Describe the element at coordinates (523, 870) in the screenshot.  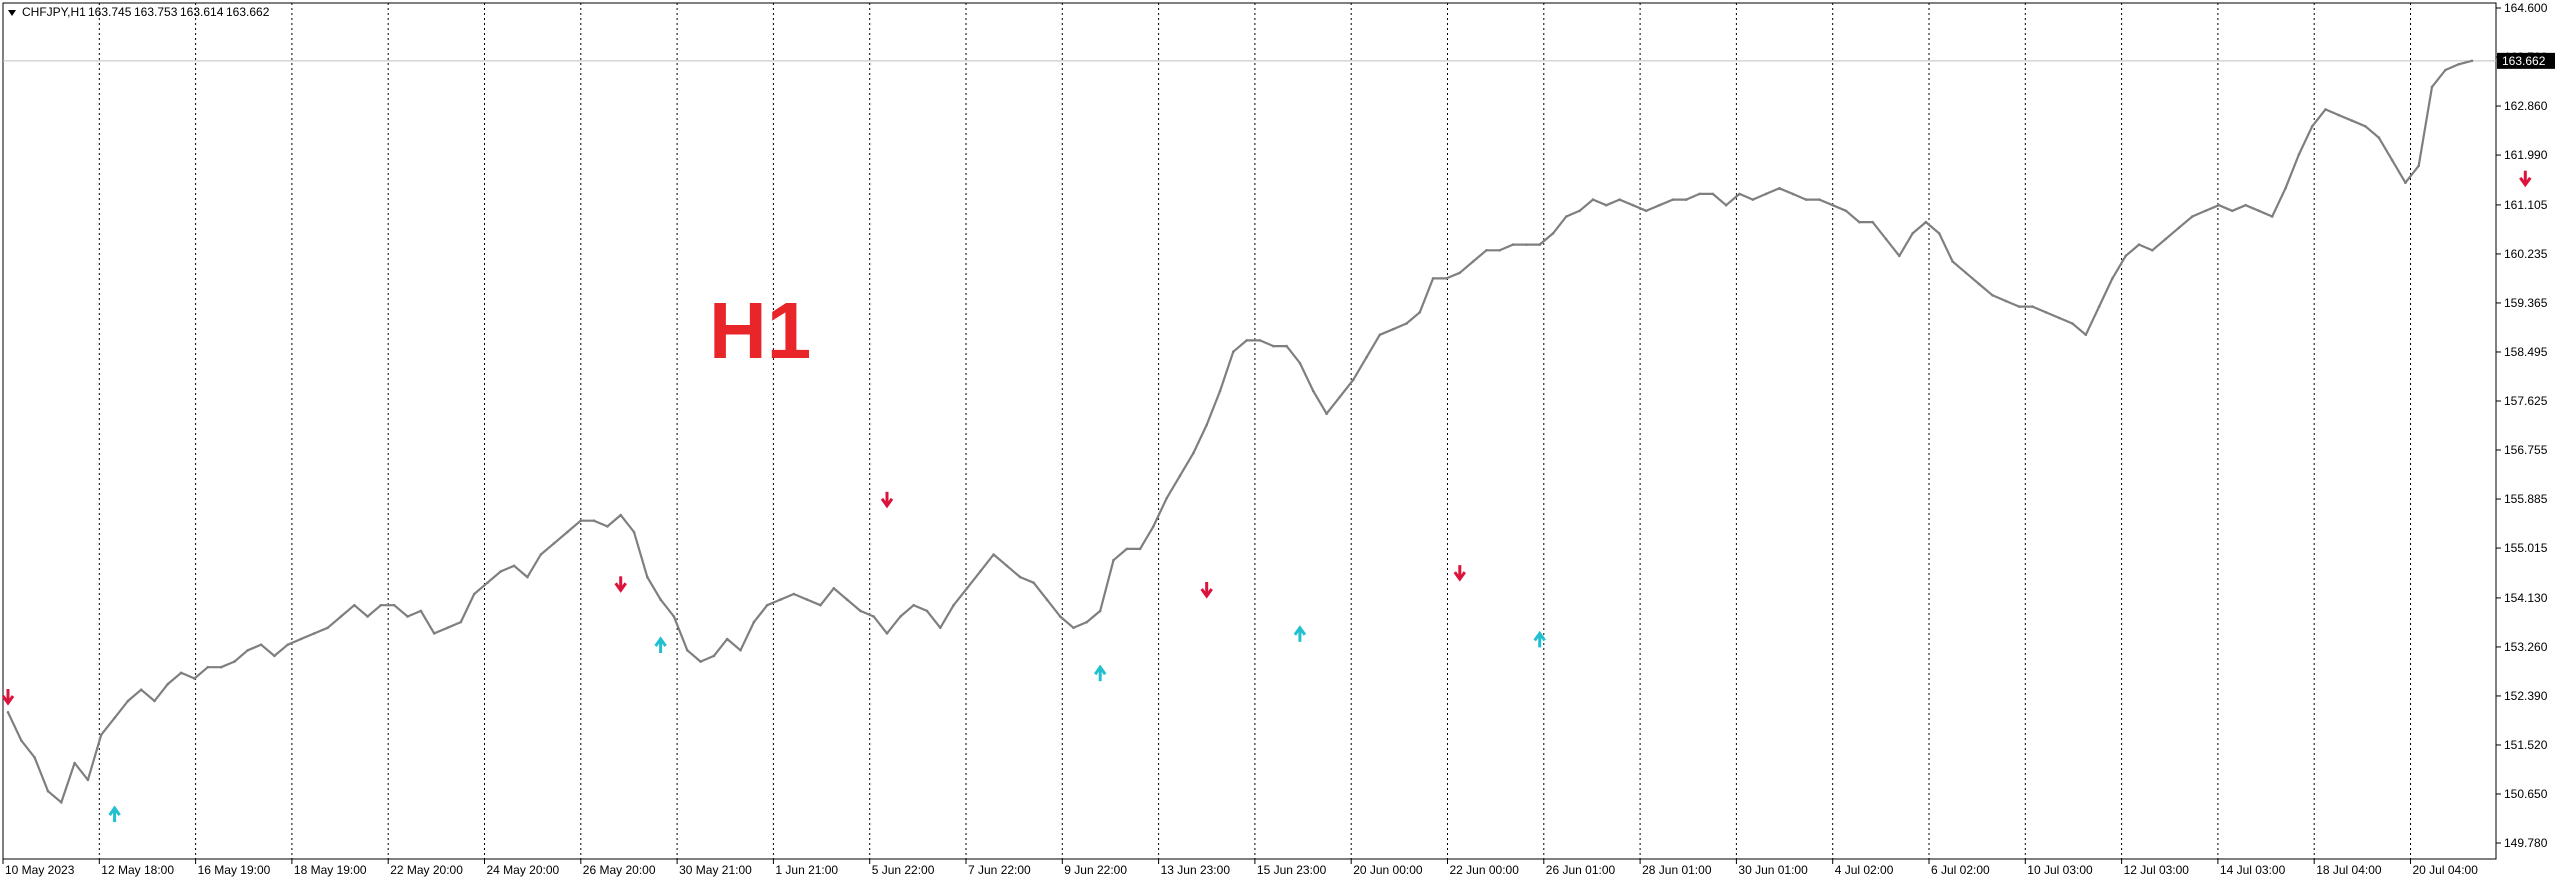
I see `time-axis-label: 24 May 20:00` at that location.